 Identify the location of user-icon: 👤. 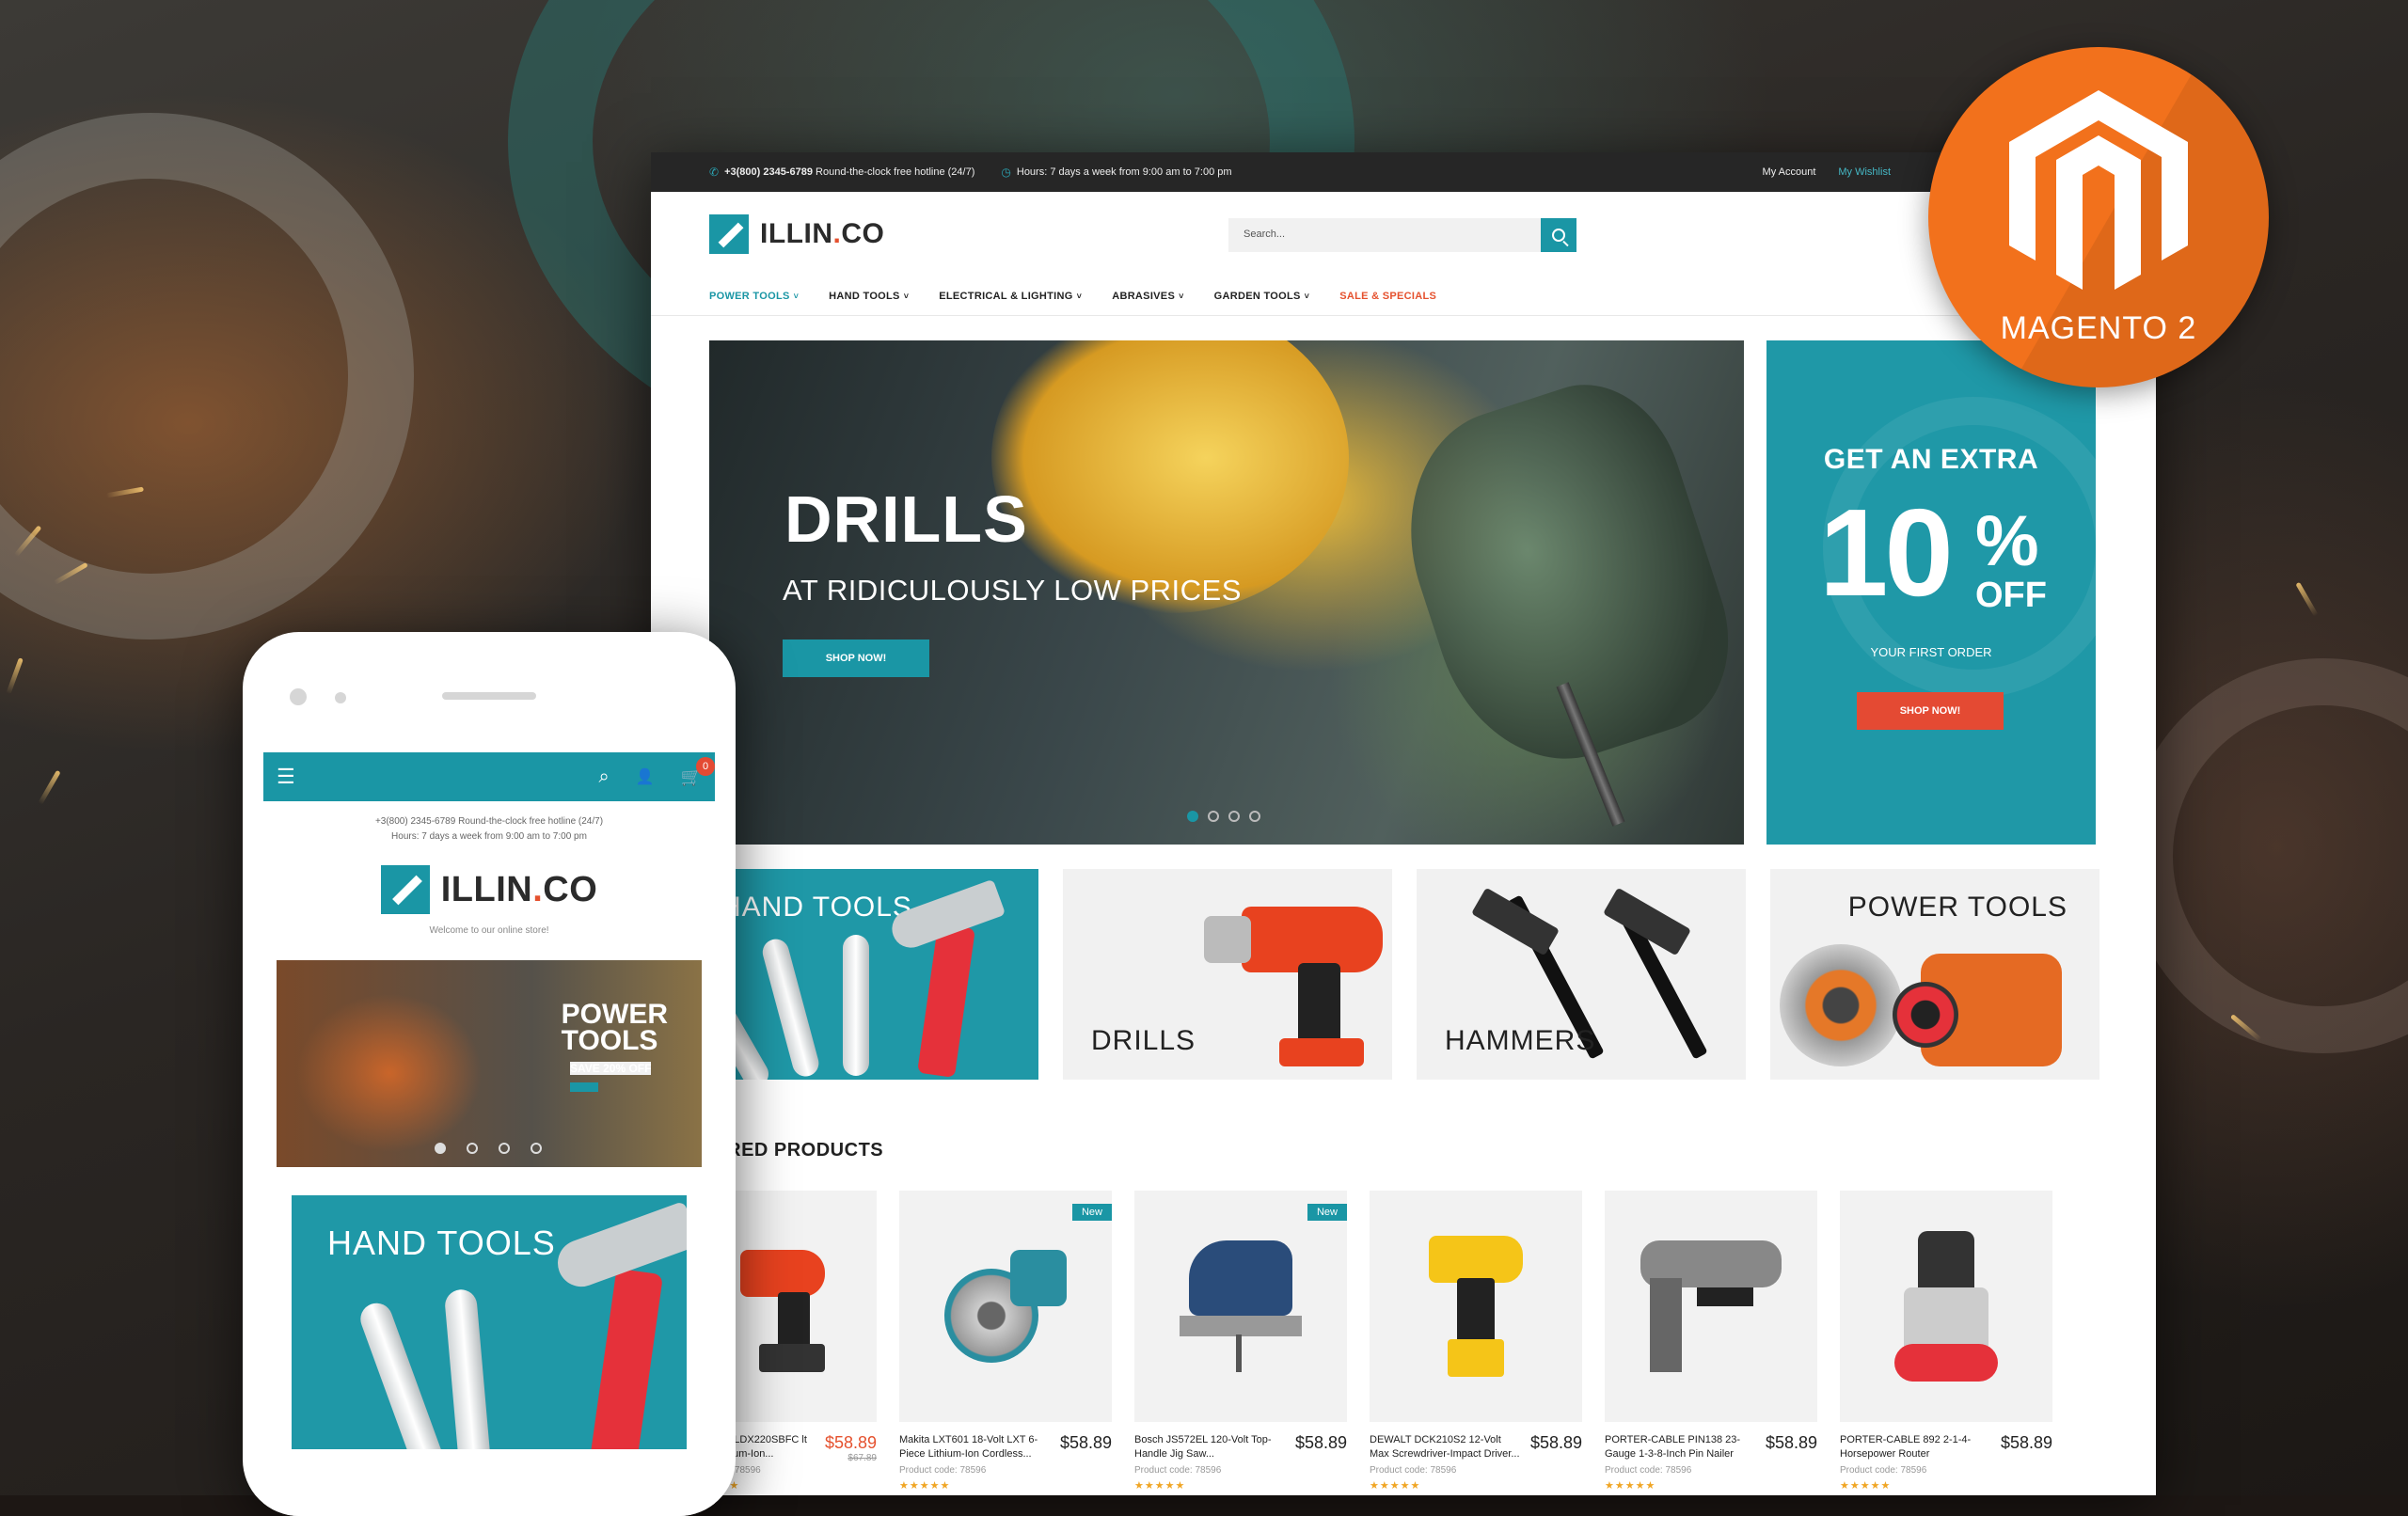
(646, 776).